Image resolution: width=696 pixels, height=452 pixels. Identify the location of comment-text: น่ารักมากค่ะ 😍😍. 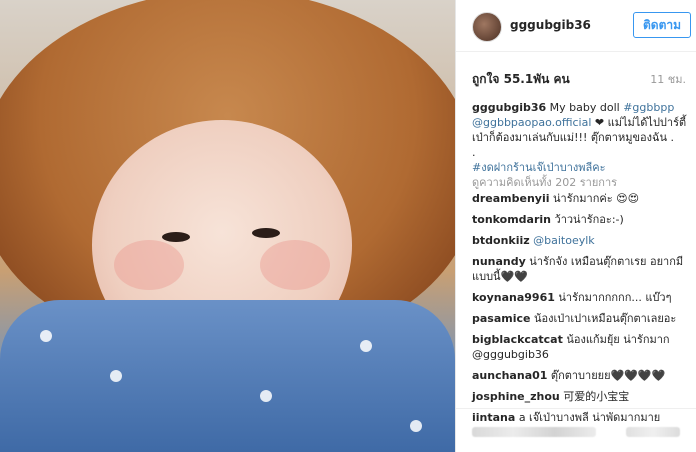
(596, 198).